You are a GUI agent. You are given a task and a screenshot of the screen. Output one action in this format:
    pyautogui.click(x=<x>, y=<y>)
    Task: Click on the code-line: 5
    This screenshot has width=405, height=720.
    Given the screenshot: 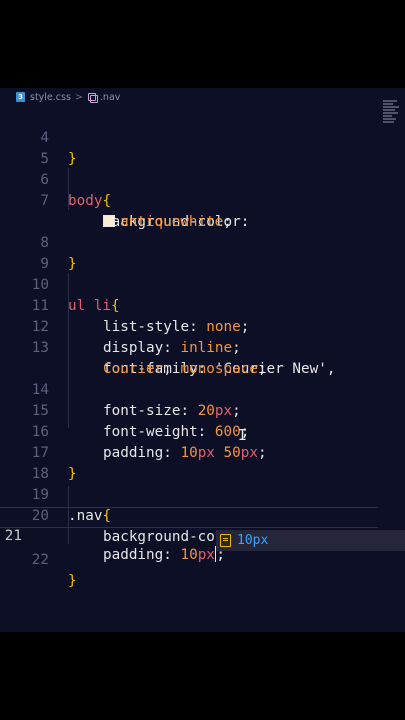 What is the action you would take?
    pyautogui.click(x=202, y=147)
    